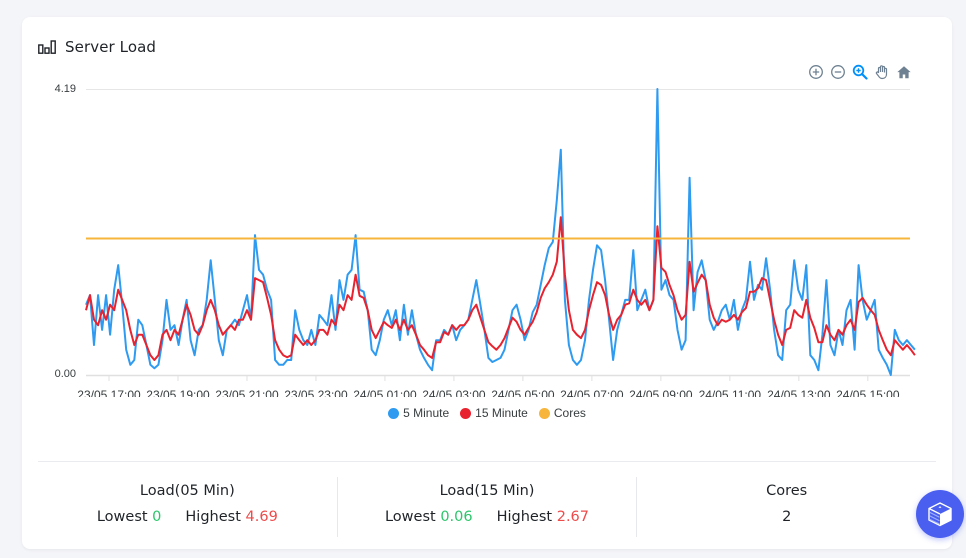 The height and width of the screenshot is (558, 966). Describe the element at coordinates (466, 413) in the screenshot. I see `legend-marker-15-minute` at that location.